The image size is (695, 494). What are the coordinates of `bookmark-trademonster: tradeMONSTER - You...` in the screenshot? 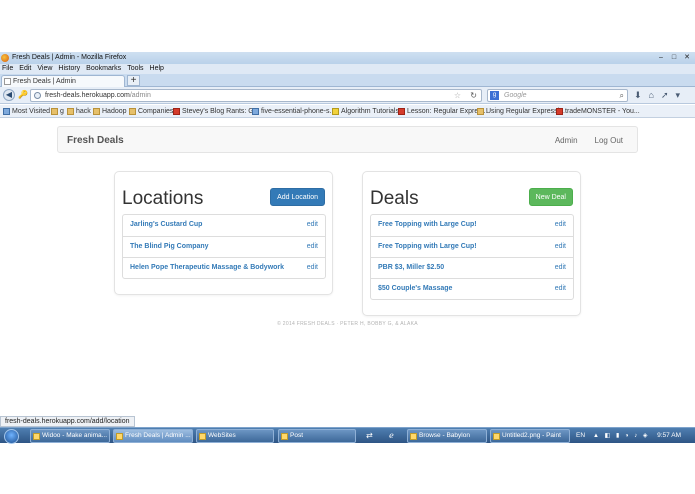 It's located at (598, 111).